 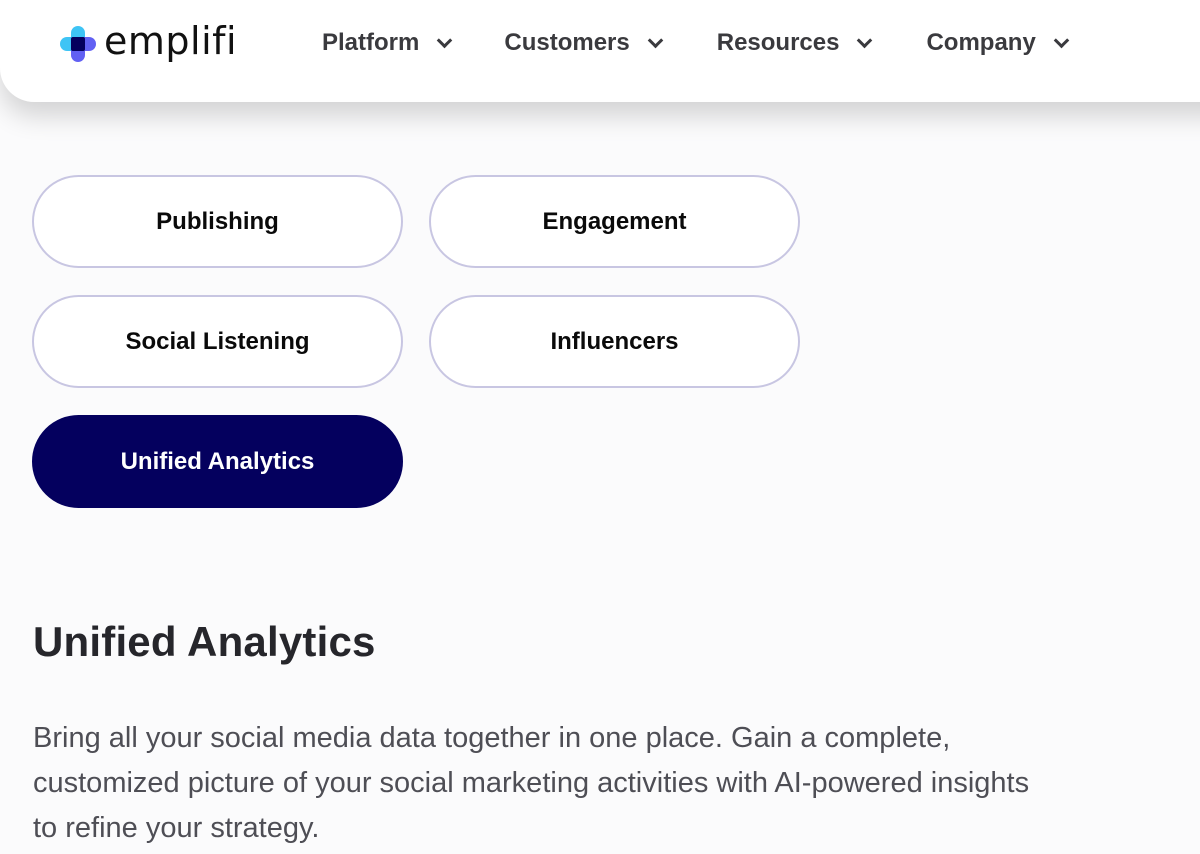 I want to click on main-nav: Platform Customers Resources Company, so click(x=696, y=43).